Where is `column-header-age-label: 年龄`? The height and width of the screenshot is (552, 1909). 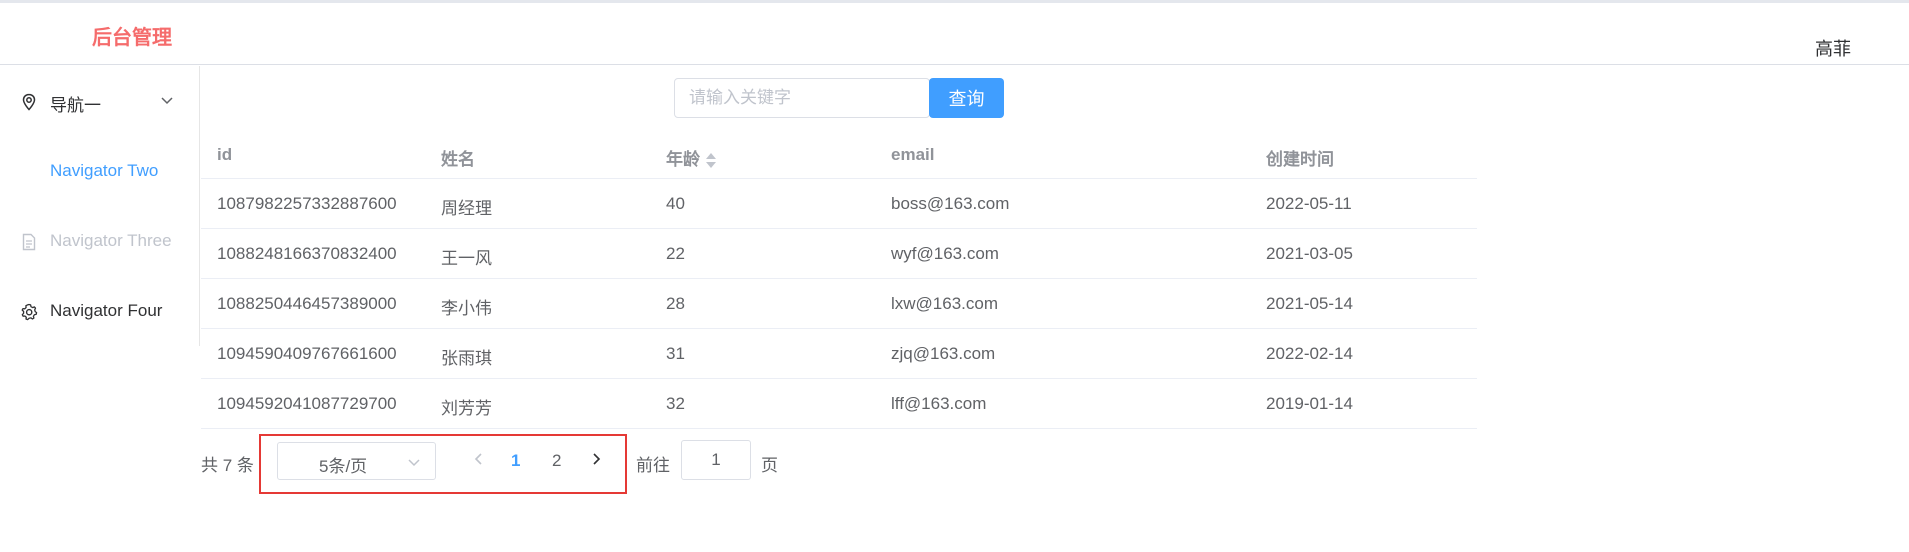
column-header-age-label: 年龄 is located at coordinates (683, 159).